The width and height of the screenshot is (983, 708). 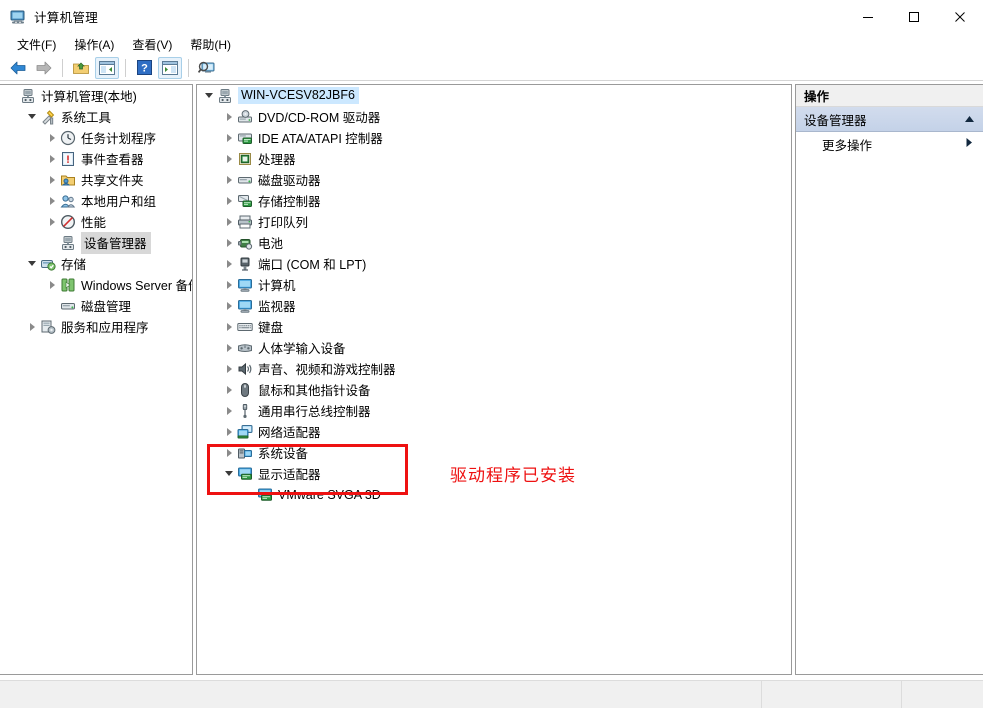 What do you see at coordinates (494, 368) in the screenshot?
I see `device-tree-item: 声音、视频和游戏控制器` at bounding box center [494, 368].